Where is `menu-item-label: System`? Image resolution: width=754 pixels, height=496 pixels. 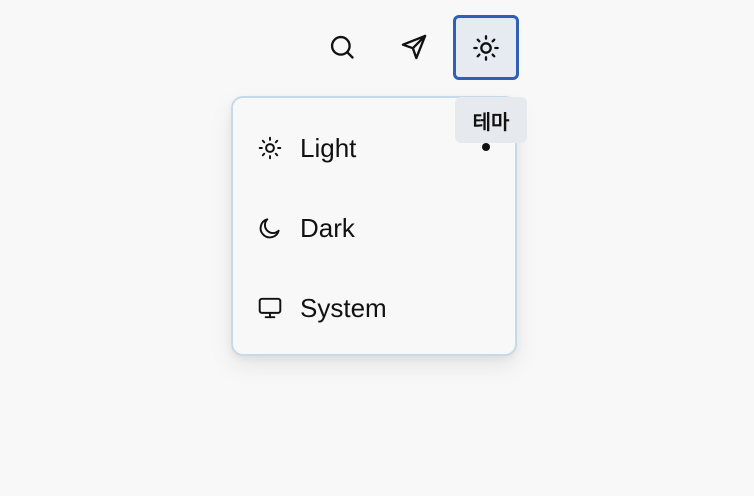 menu-item-label: System is located at coordinates (343, 308).